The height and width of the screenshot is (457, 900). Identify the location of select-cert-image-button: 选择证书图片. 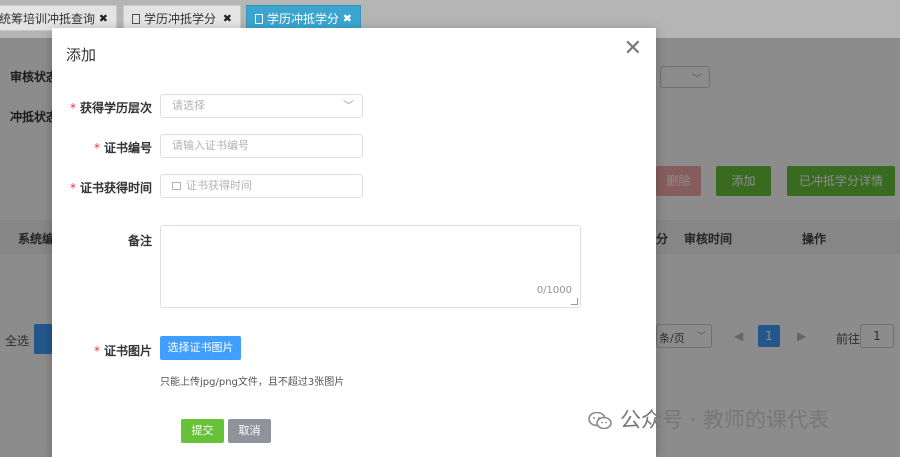
(200, 348).